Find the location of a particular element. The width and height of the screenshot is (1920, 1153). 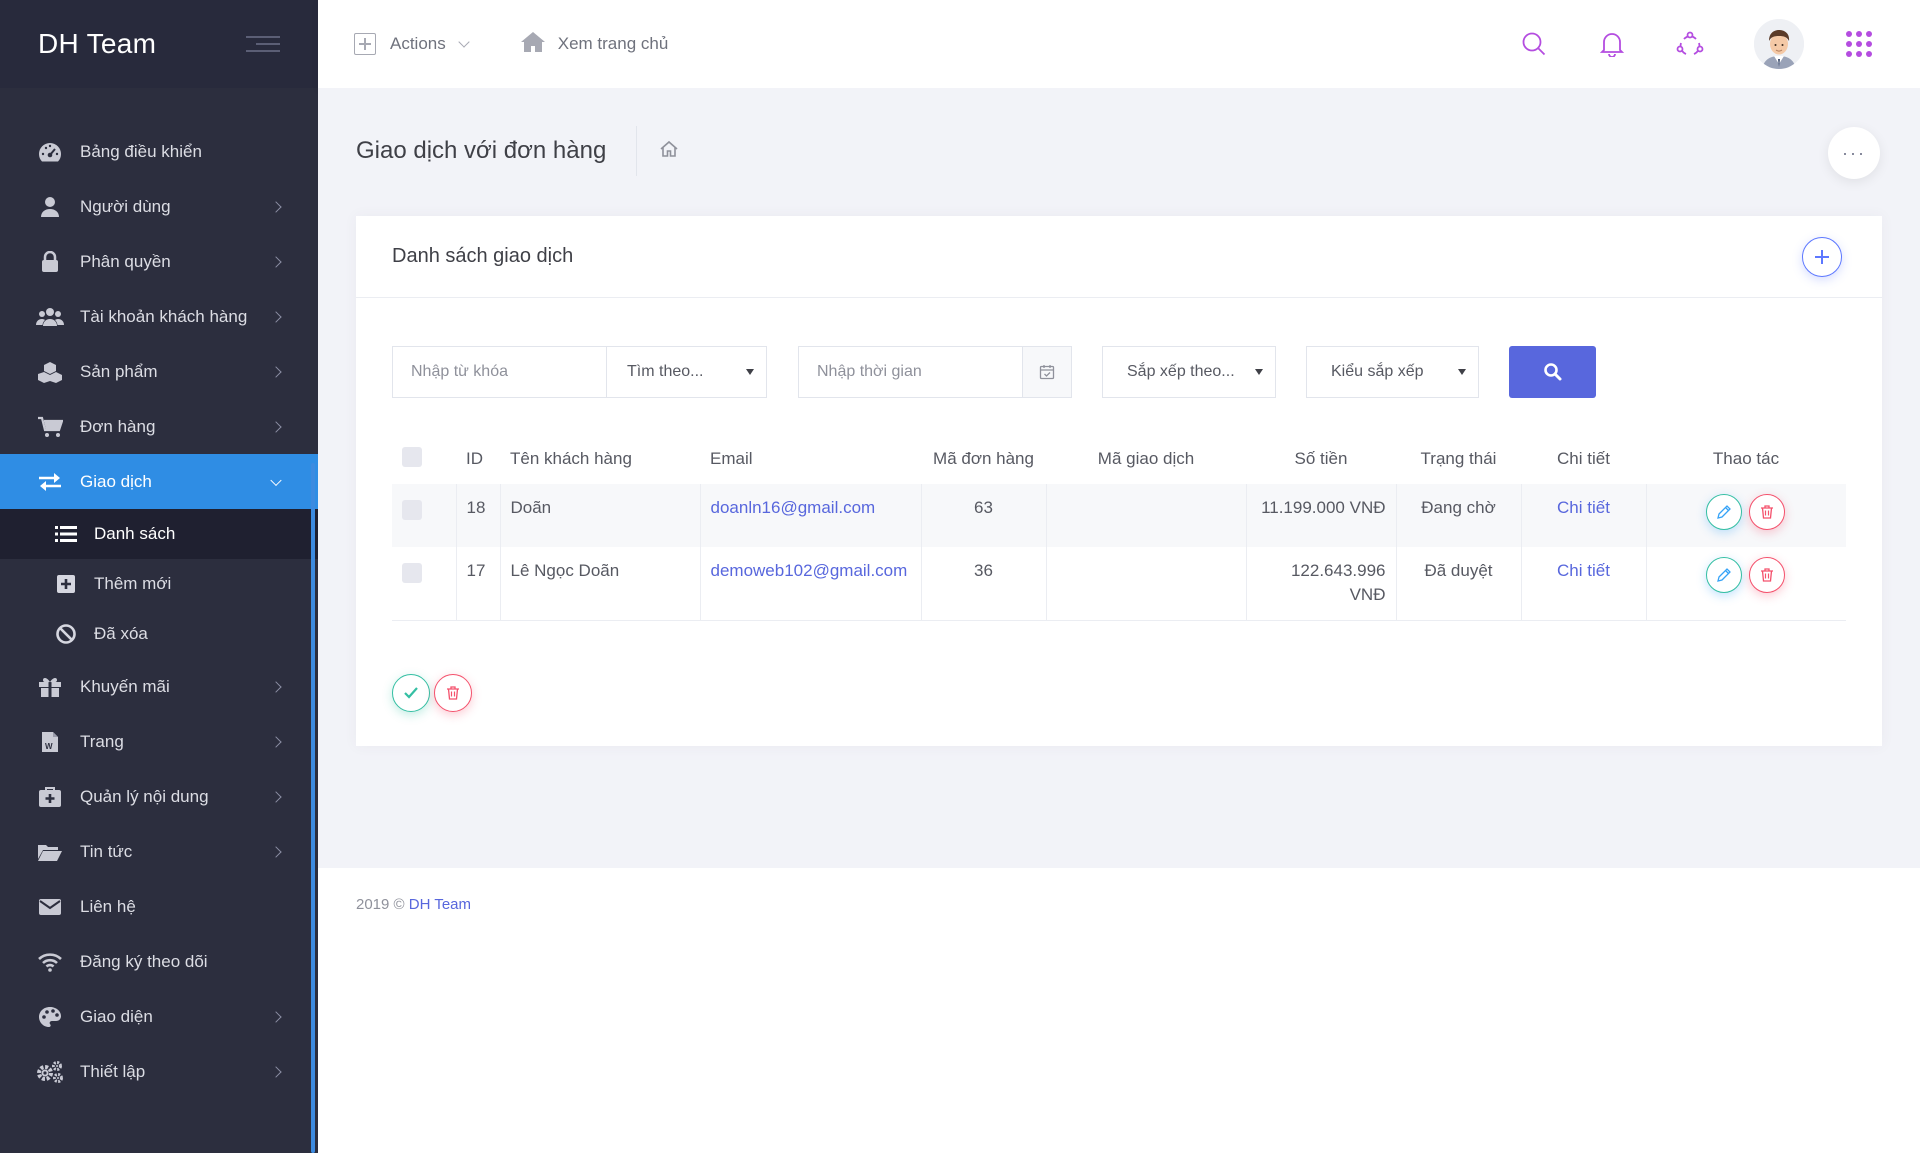

user-avatar is located at coordinates (1779, 44).